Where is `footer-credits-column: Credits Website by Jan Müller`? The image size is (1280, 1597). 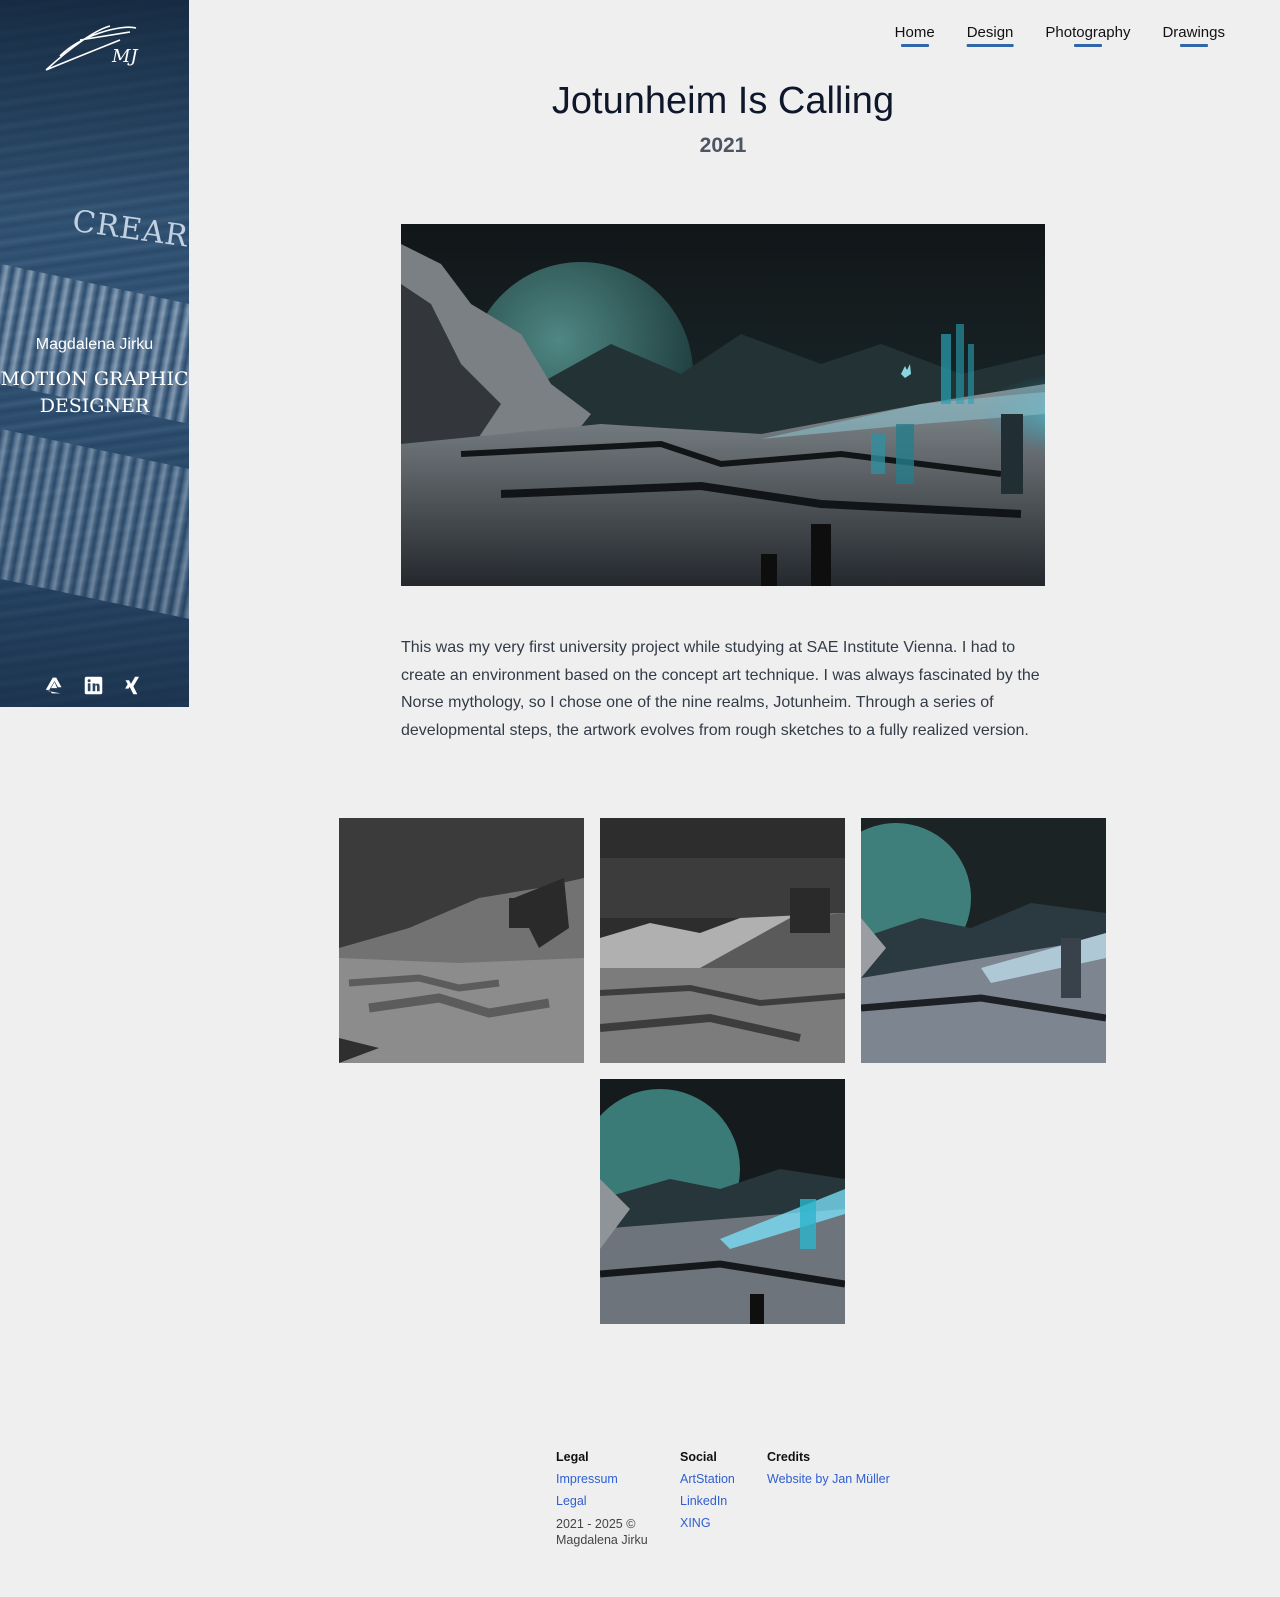 footer-credits-column: Credits Website by Jan Müller is located at coordinates (828, 1472).